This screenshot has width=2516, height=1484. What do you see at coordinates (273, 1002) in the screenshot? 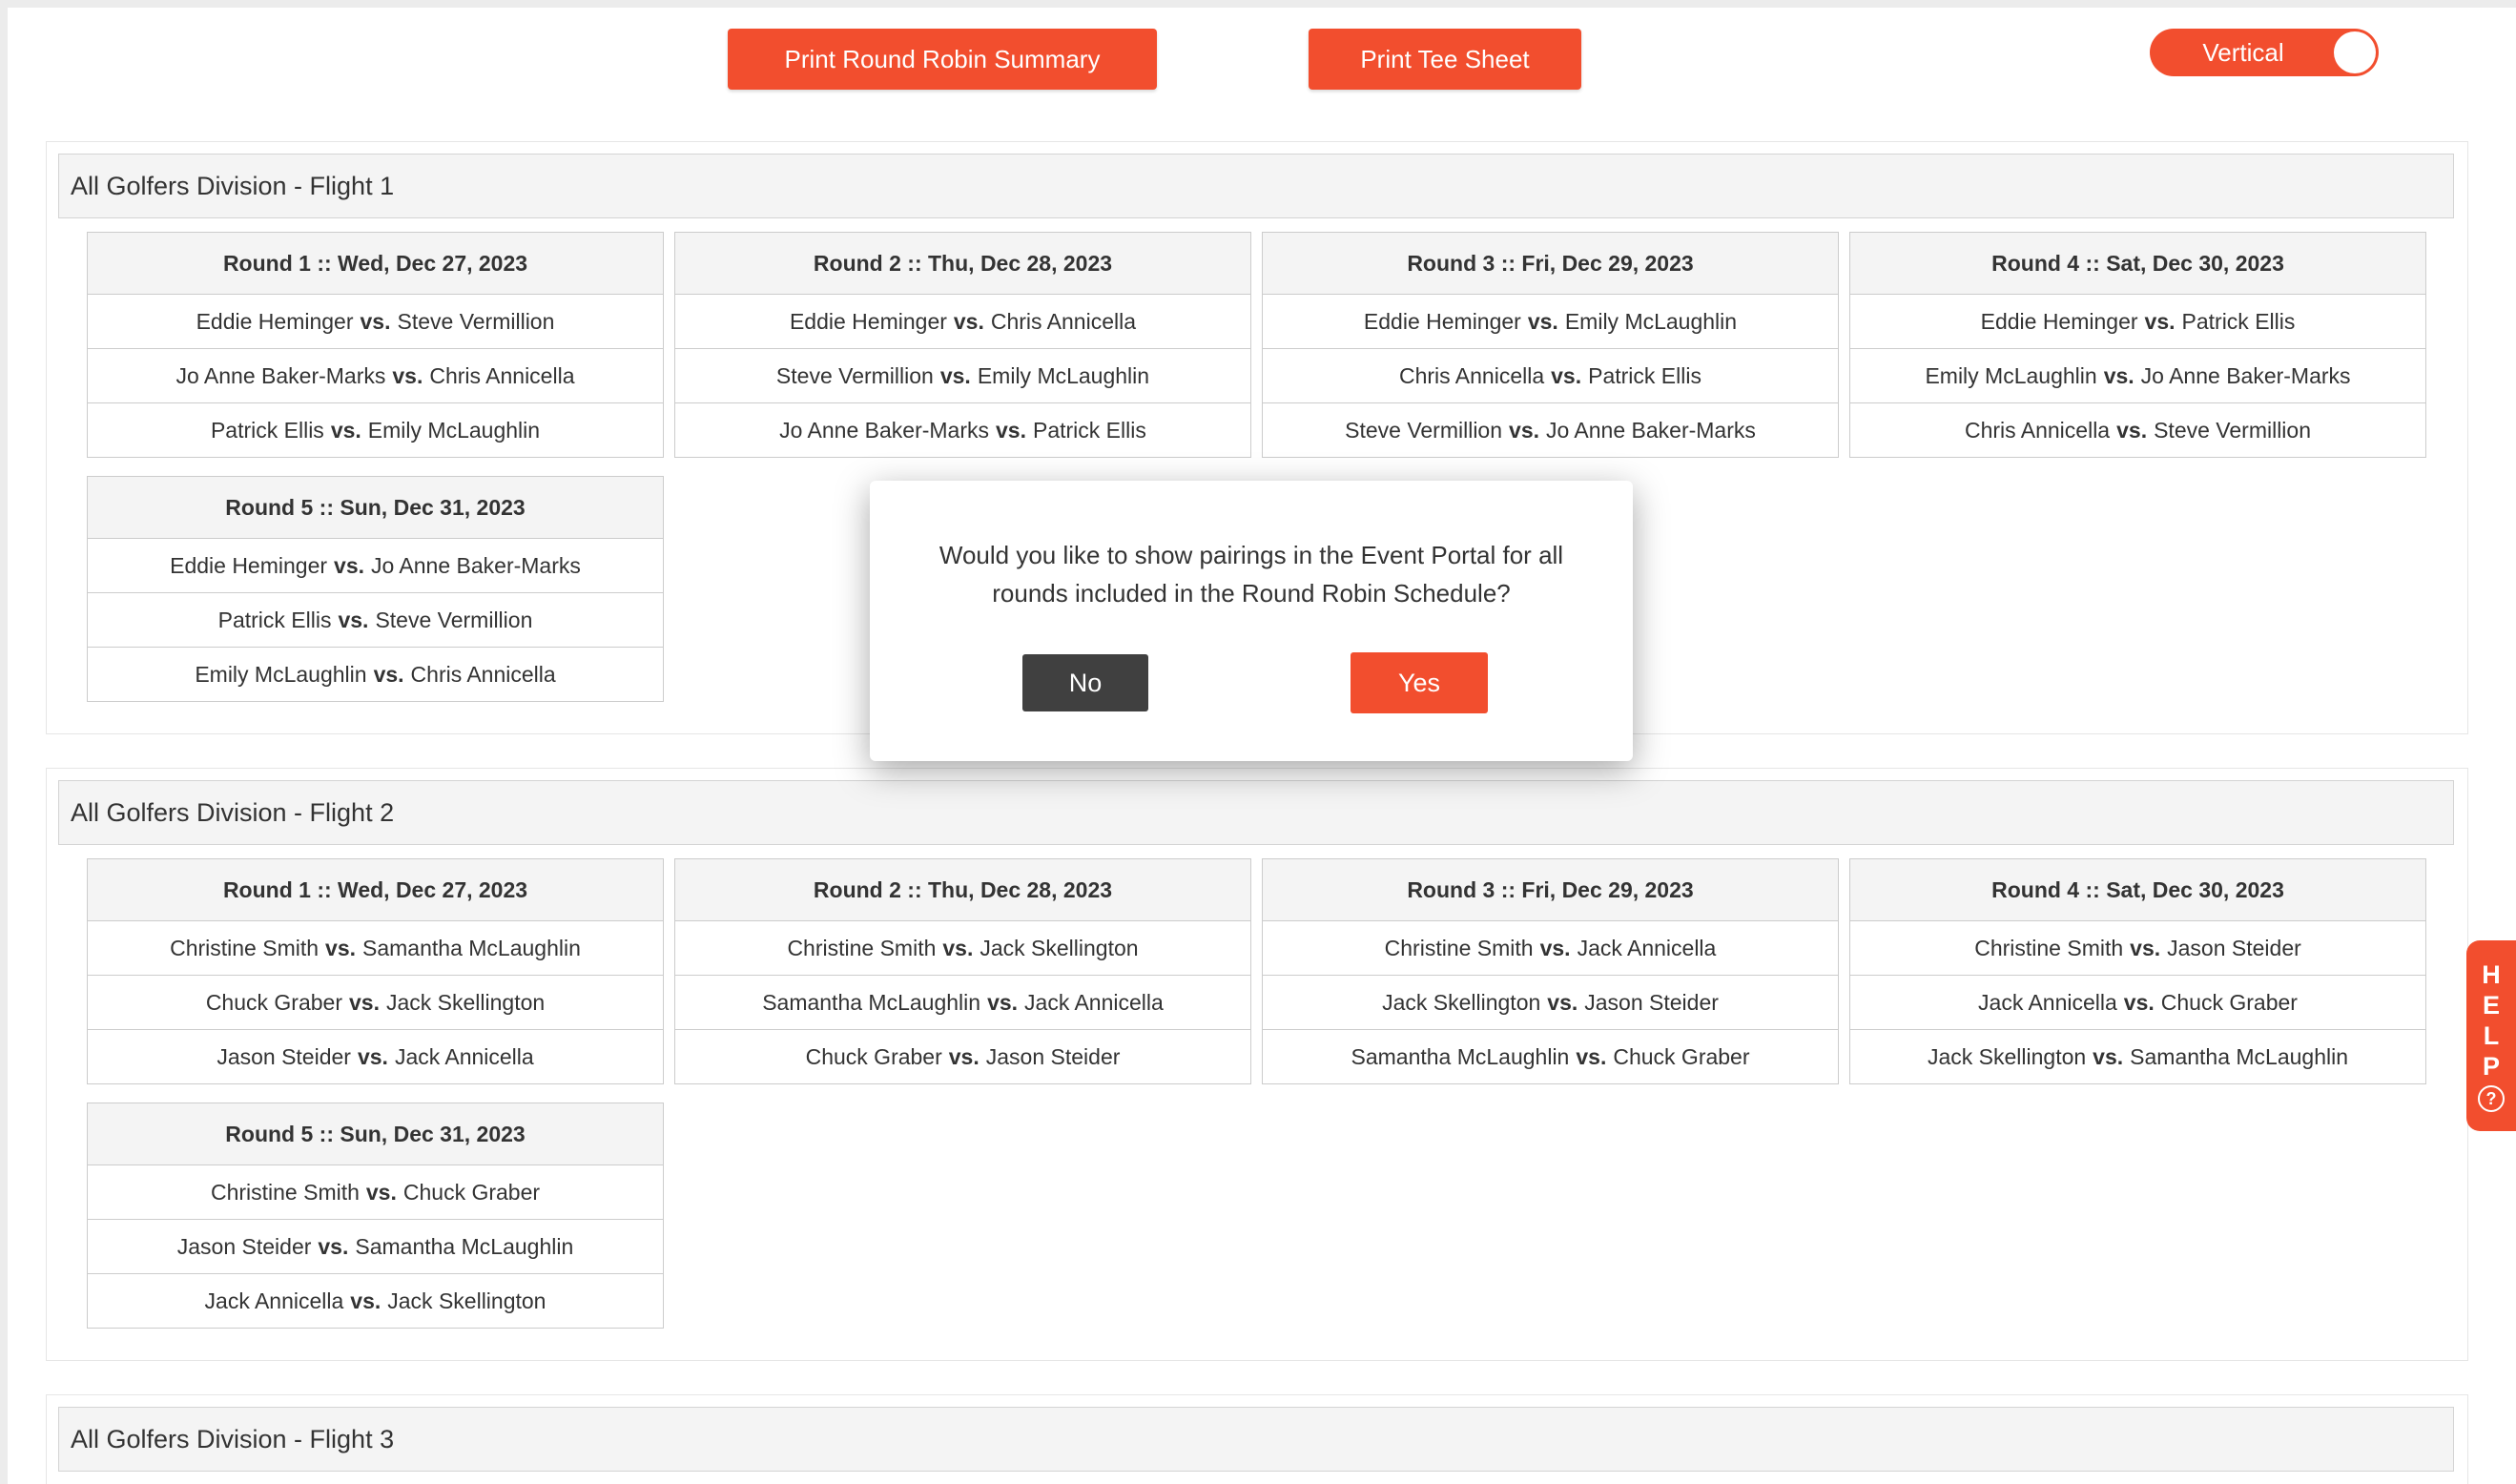
I see `player-name: Chuck Graber` at bounding box center [273, 1002].